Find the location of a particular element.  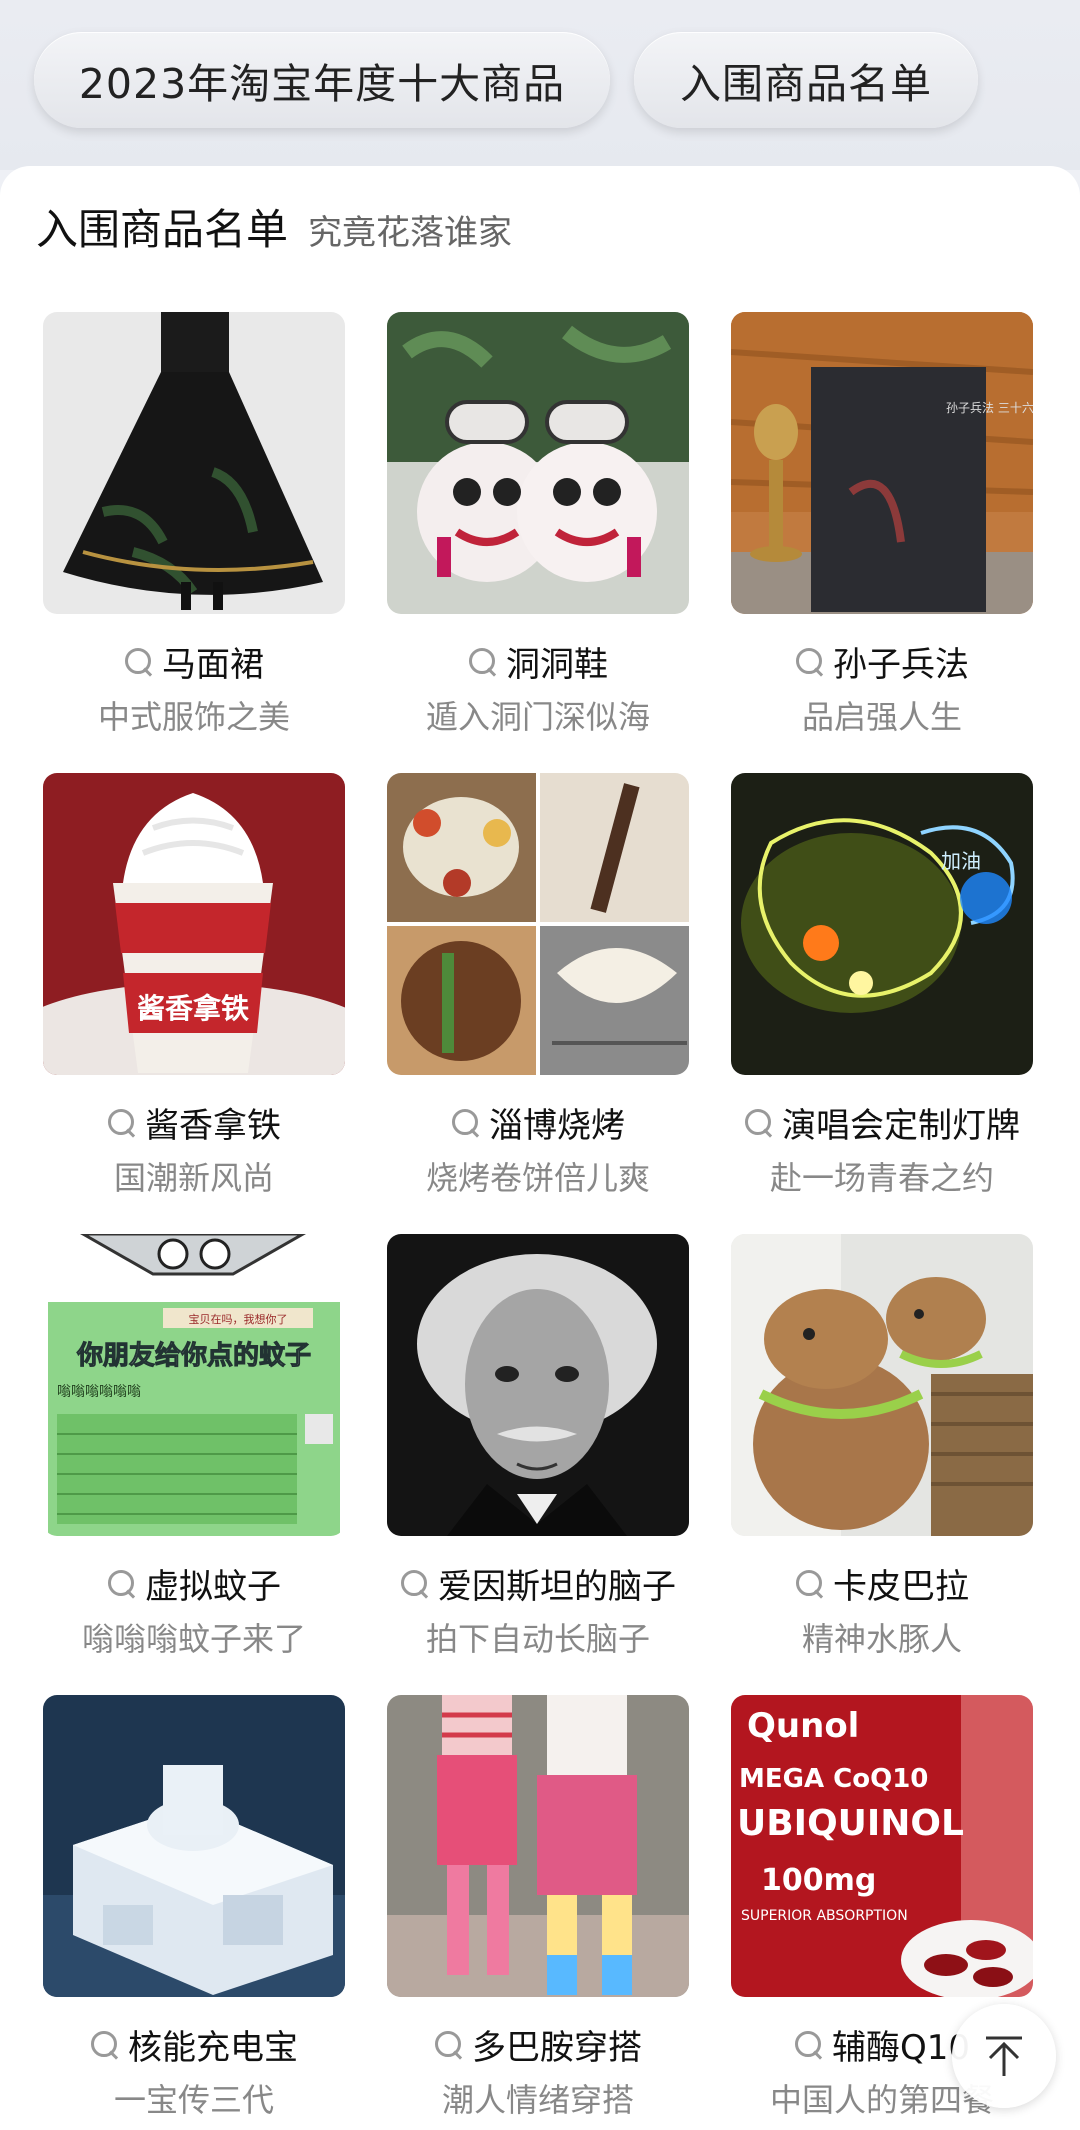

product-card: 酱香拿铁 酱香拿铁 国潮新风尚 is located at coordinates (194, 985).